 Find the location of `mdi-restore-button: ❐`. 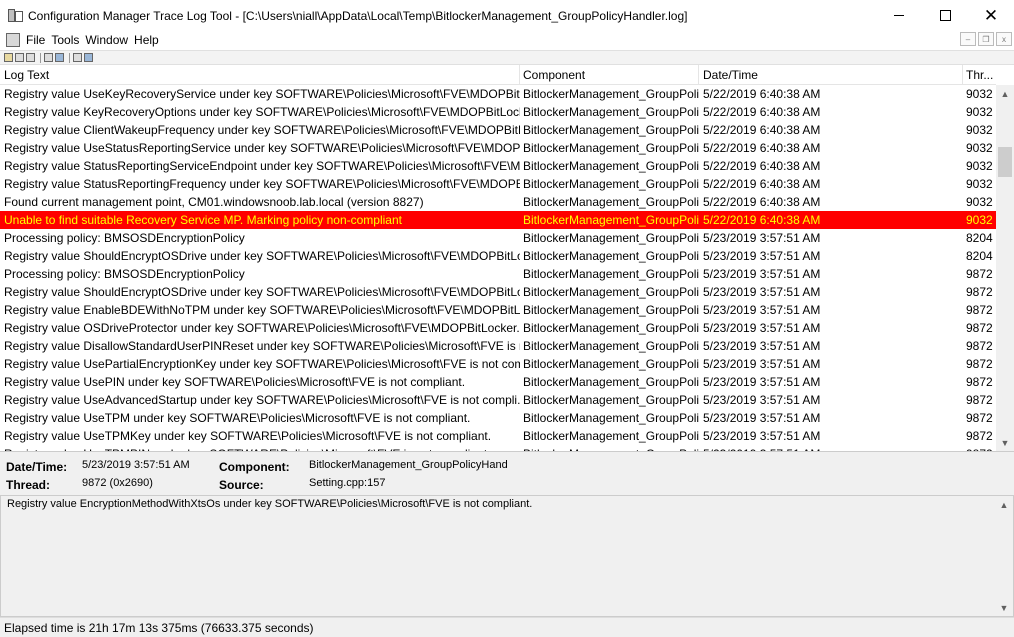

mdi-restore-button: ❐ is located at coordinates (986, 39).